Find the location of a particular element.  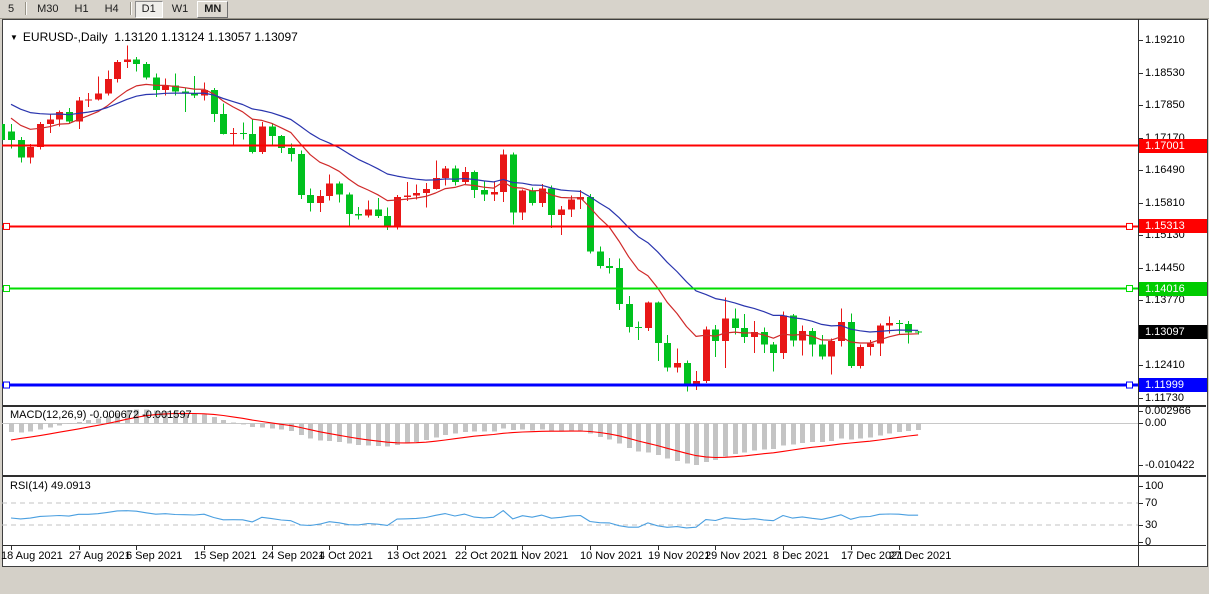

macd-values: -0.000672 -0.001597 is located at coordinates (140, 415).